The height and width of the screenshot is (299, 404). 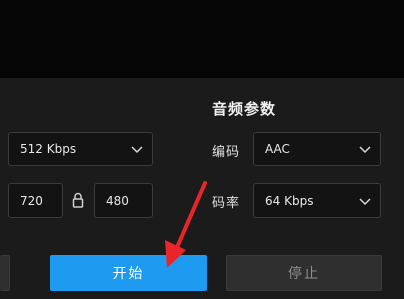 What do you see at coordinates (78, 200) in the screenshot?
I see `lock-icon` at bounding box center [78, 200].